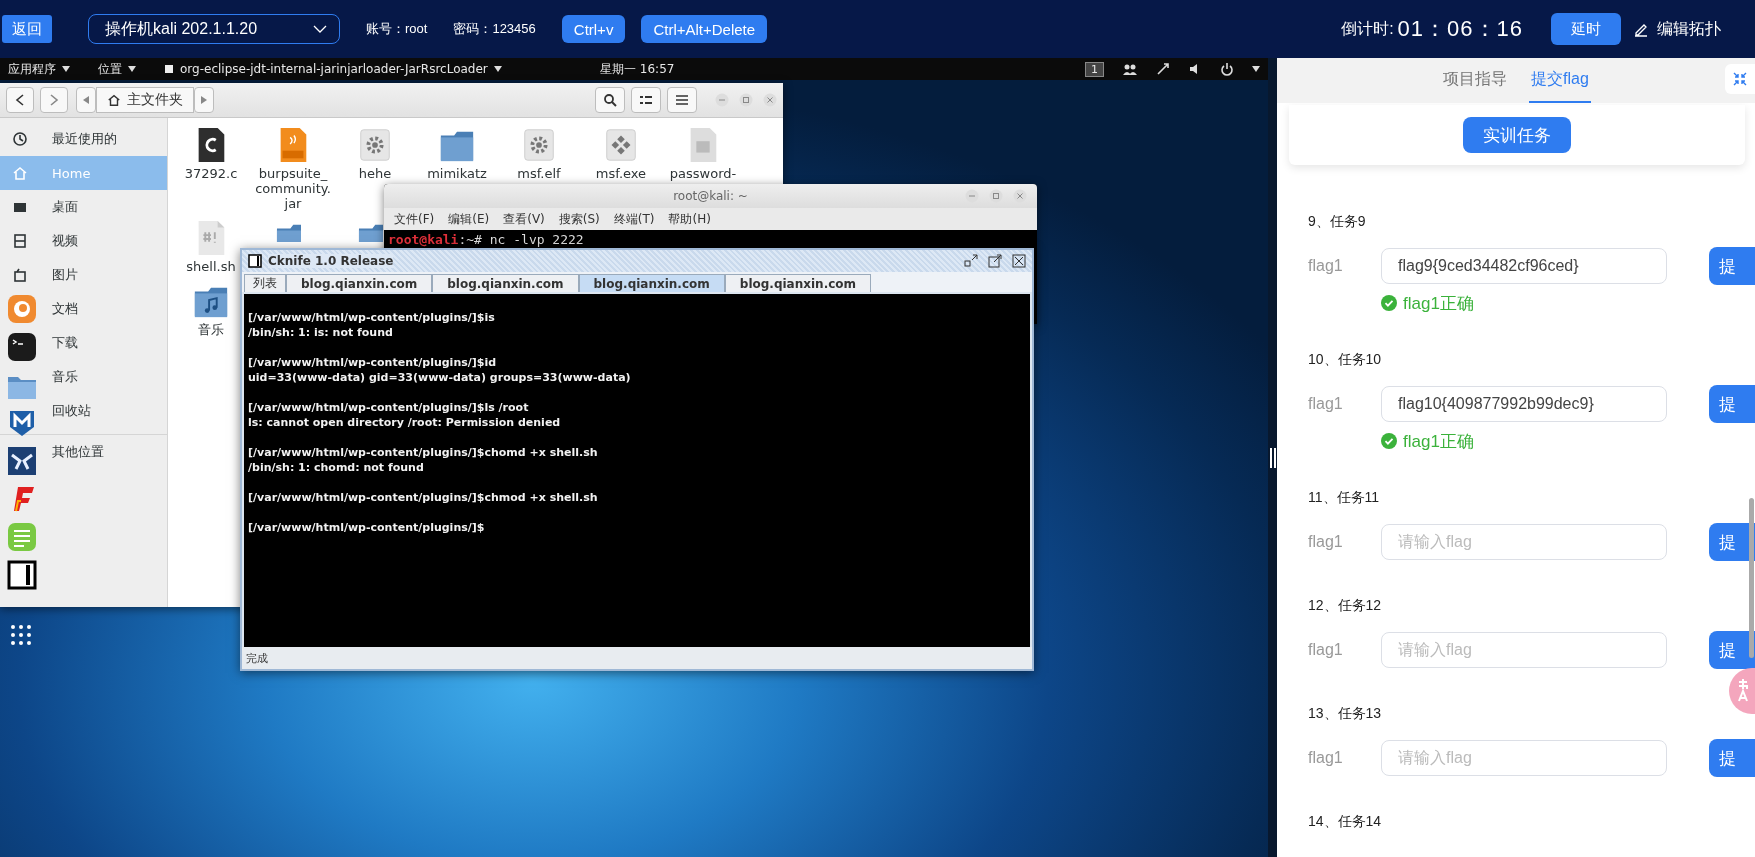  I want to click on sidebar-item: 最近使用的, so click(83, 139).